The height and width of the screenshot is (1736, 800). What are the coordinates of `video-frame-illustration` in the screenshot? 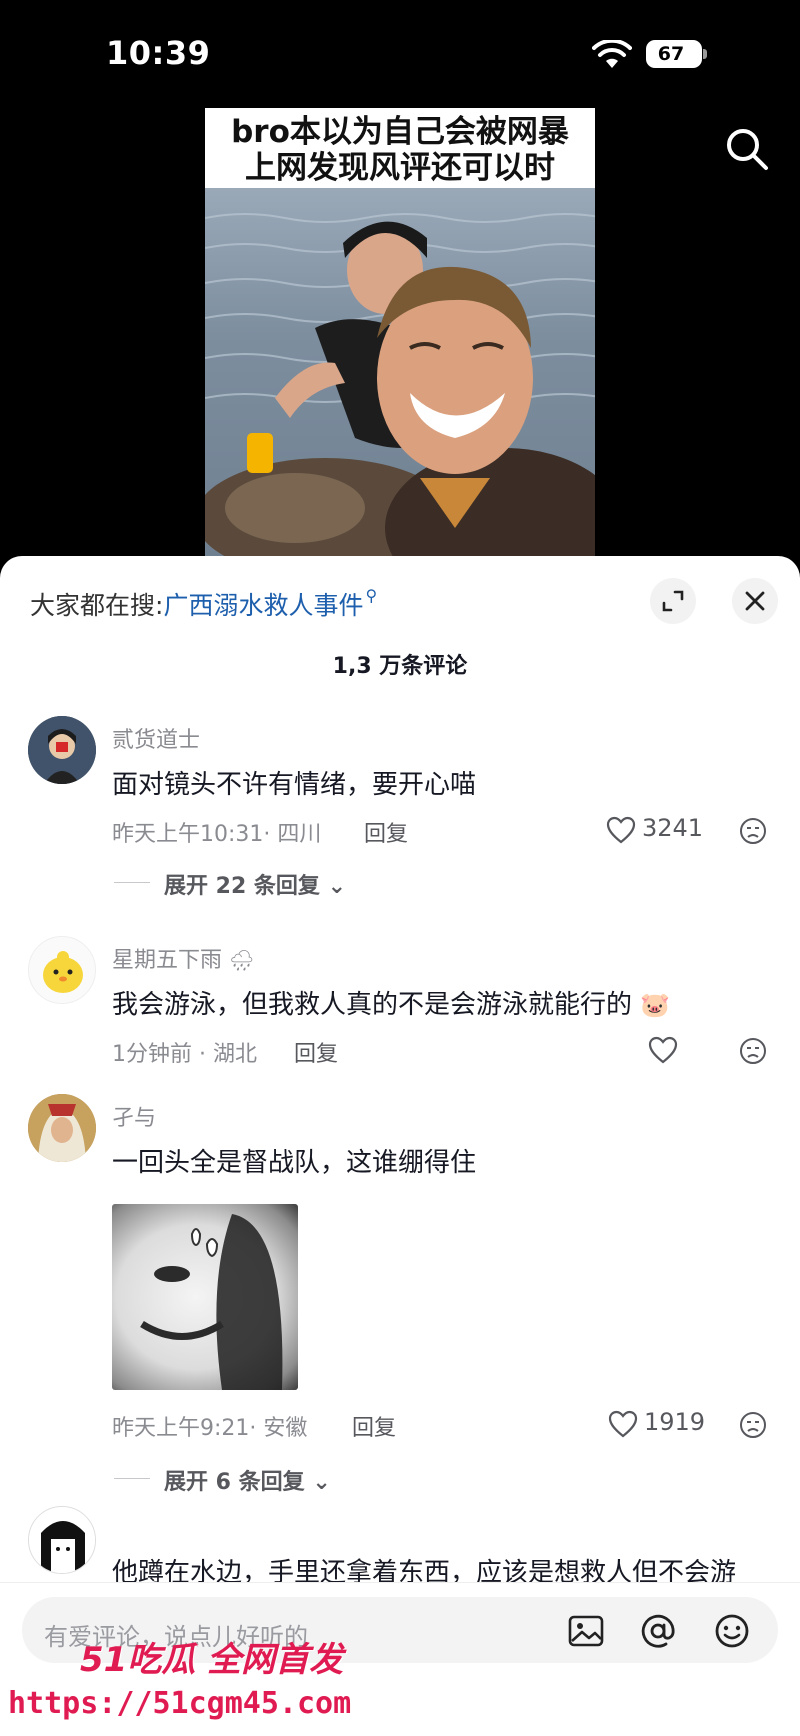 It's located at (400, 384).